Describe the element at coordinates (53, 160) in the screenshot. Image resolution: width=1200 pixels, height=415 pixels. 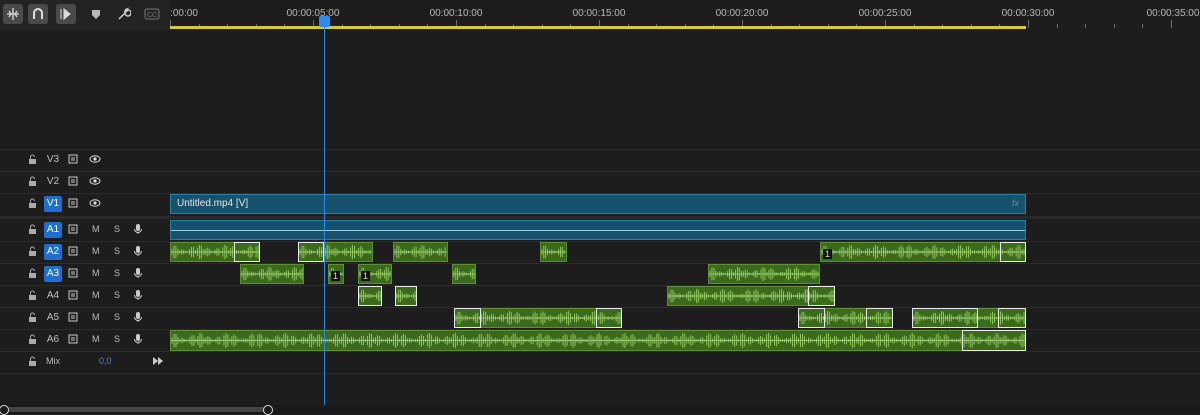
I see `track-name-v3: V3` at that location.